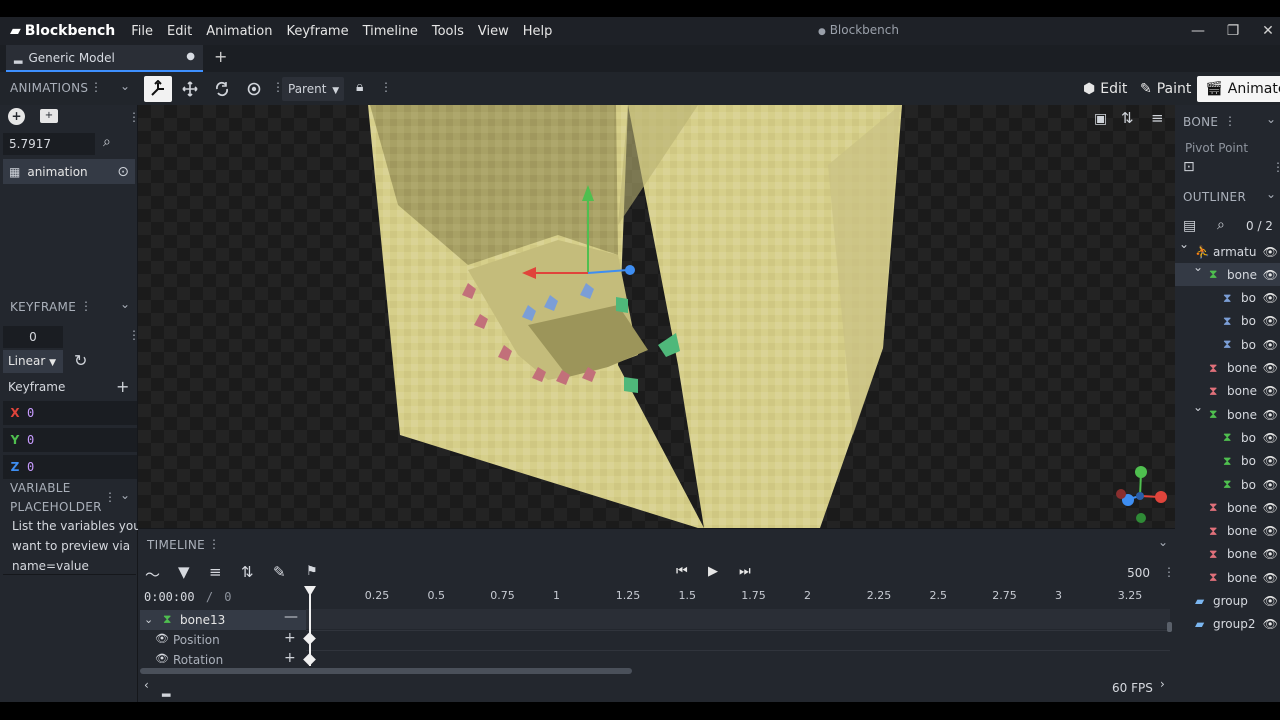 The width and height of the screenshot is (1280, 720). I want to click on bone-panel-collapse-icon: ⌄, so click(1271, 119).